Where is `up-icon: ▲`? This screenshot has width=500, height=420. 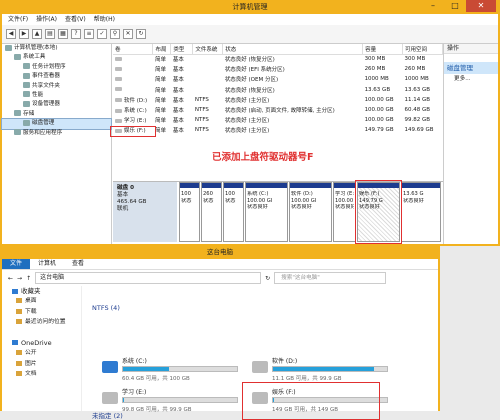 up-icon: ▲ is located at coordinates (37, 34).